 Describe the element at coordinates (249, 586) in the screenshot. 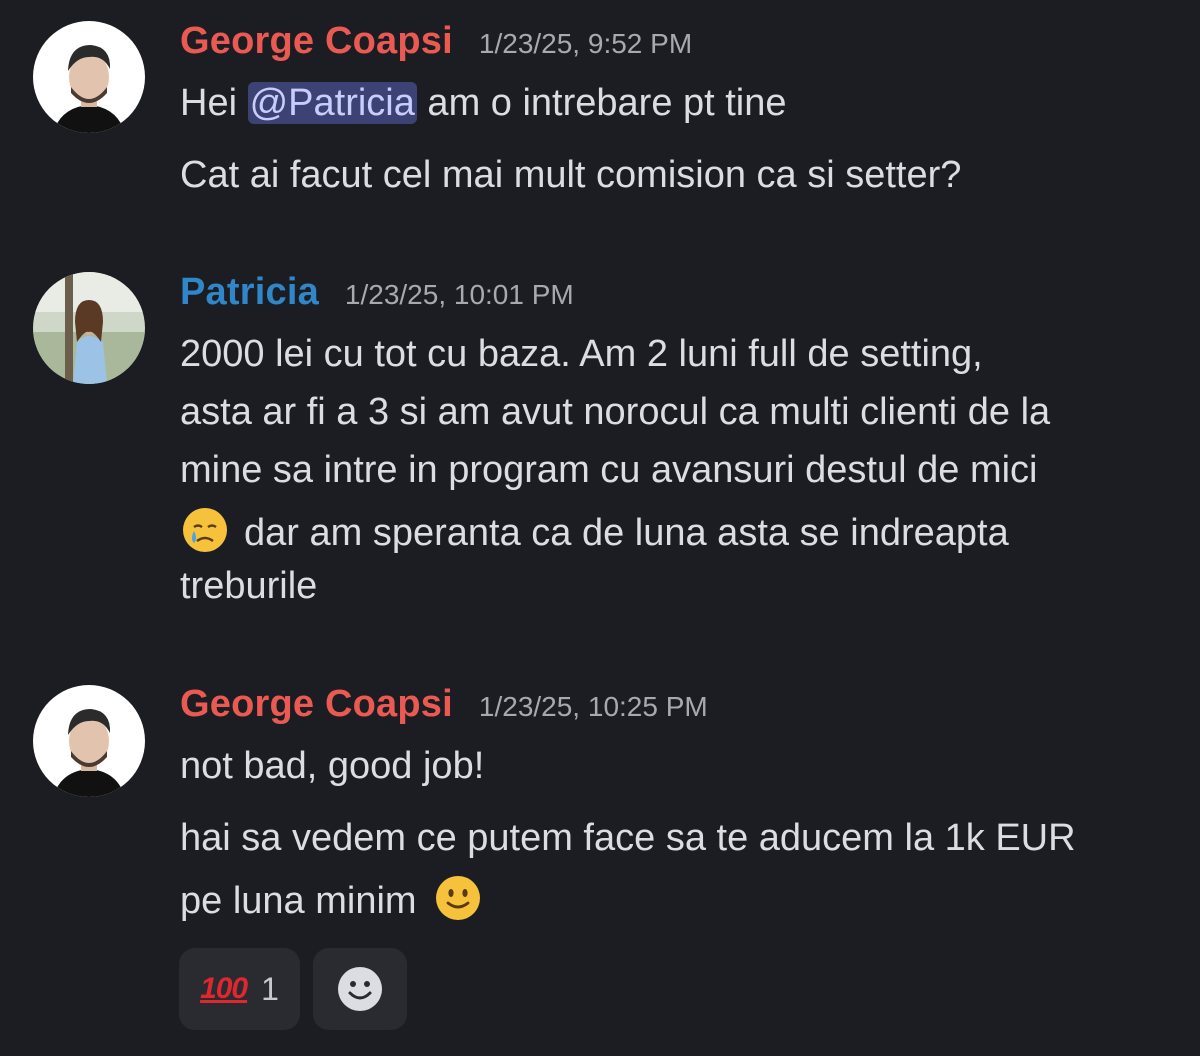

I see `message-text: treburile` at that location.